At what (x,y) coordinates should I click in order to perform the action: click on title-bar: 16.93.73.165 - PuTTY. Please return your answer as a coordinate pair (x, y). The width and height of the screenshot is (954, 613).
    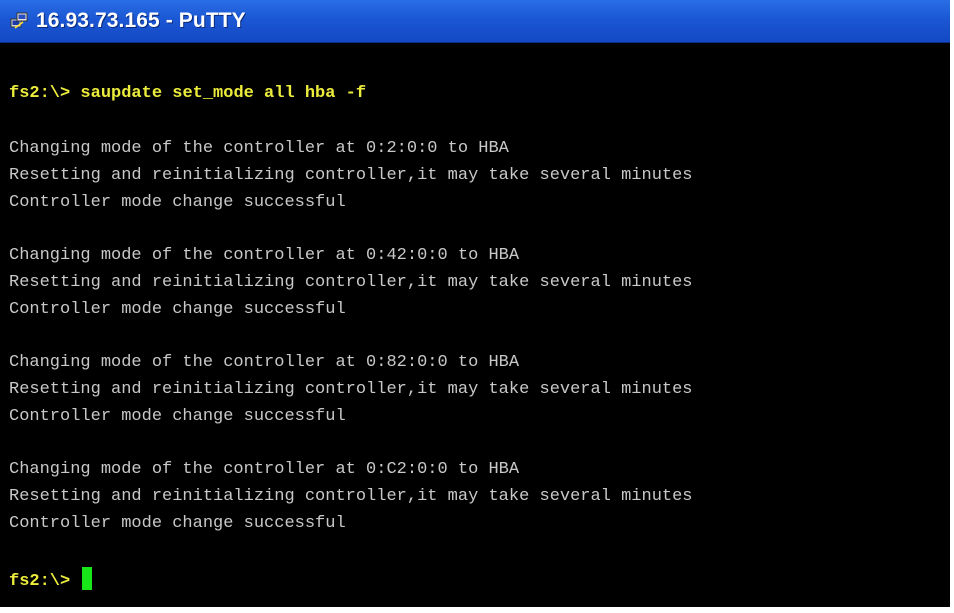
    Looking at the image, I should click on (475, 21).